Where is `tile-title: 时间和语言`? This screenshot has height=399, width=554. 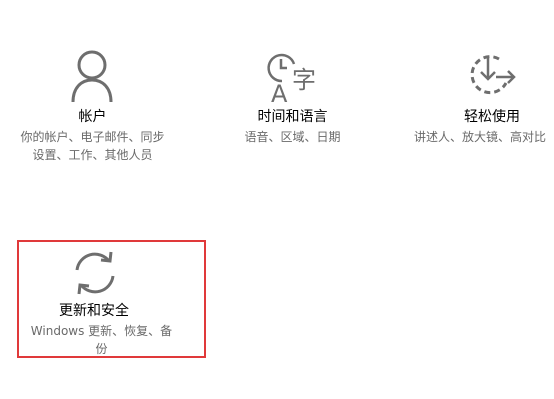
tile-title: 时间和语言 is located at coordinates (292, 117).